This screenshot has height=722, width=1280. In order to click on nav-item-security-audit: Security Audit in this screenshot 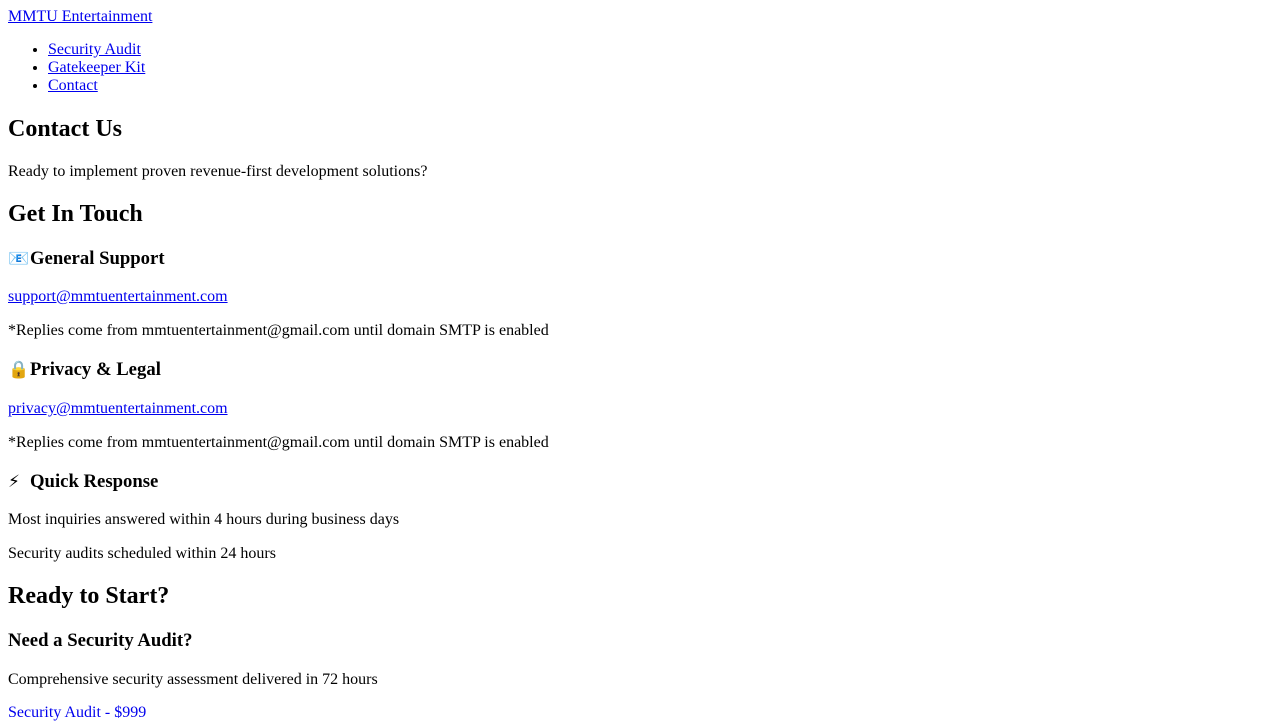, I will do `click(96, 50)`.